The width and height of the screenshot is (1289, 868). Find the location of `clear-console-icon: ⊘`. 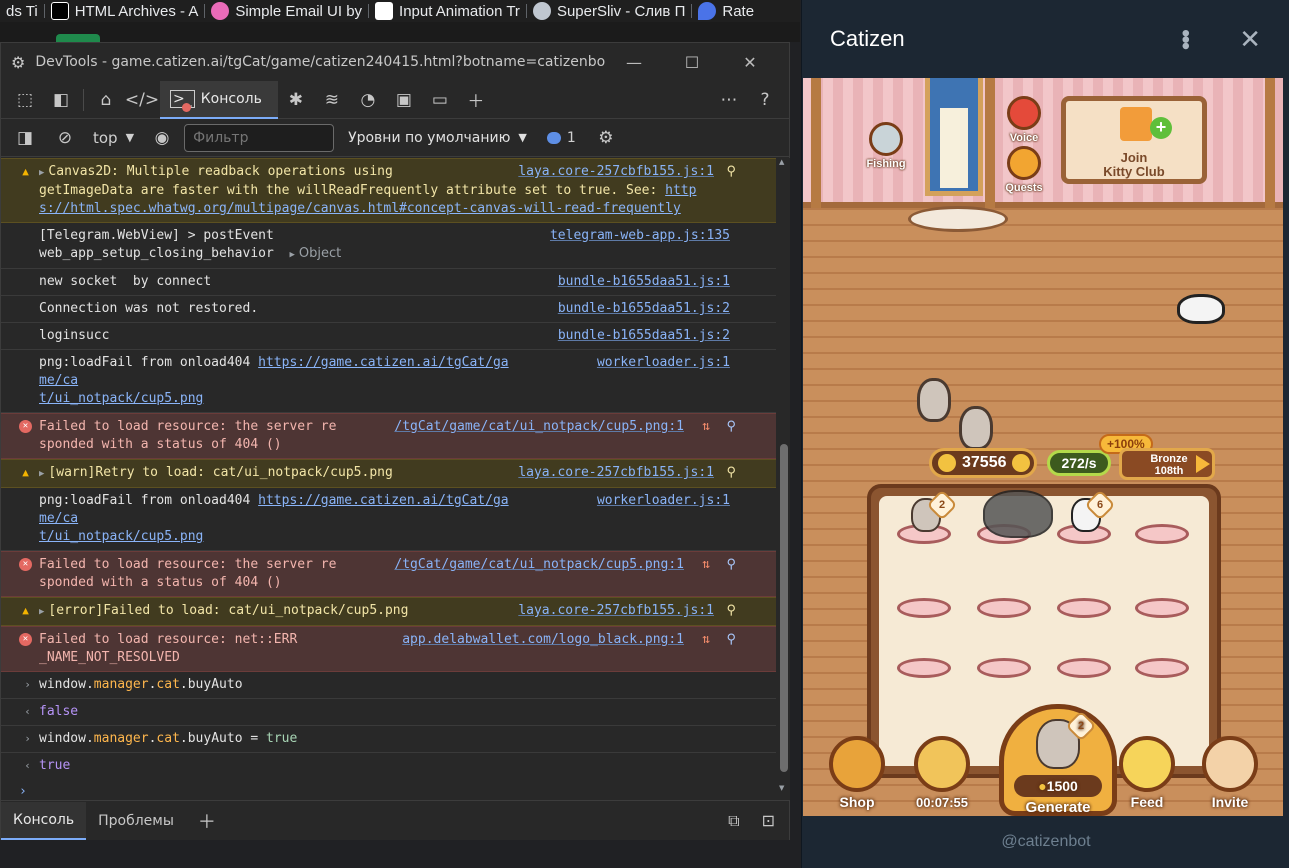

clear-console-icon: ⊘ is located at coordinates (65, 138).